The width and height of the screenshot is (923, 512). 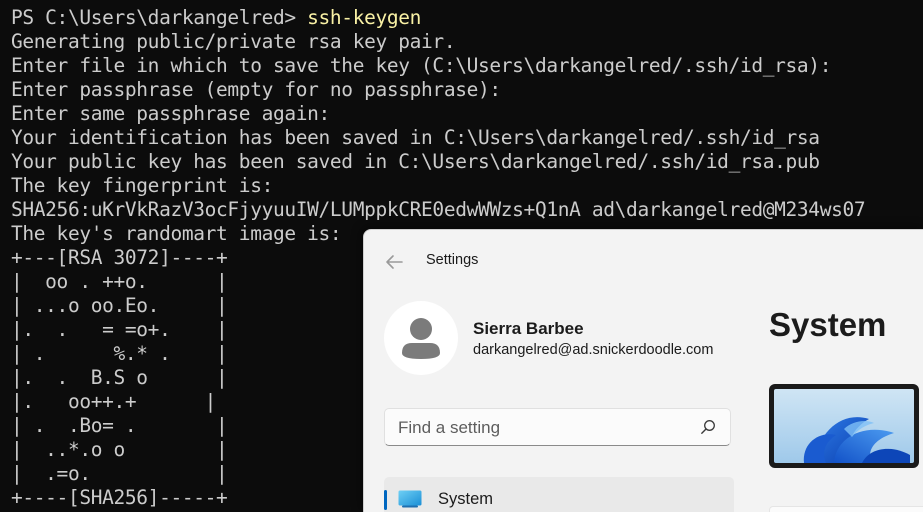 I want to click on terminal-prompt-line: PS C:\Users\darkangelred> ssh-keygen, so click(x=216, y=18).